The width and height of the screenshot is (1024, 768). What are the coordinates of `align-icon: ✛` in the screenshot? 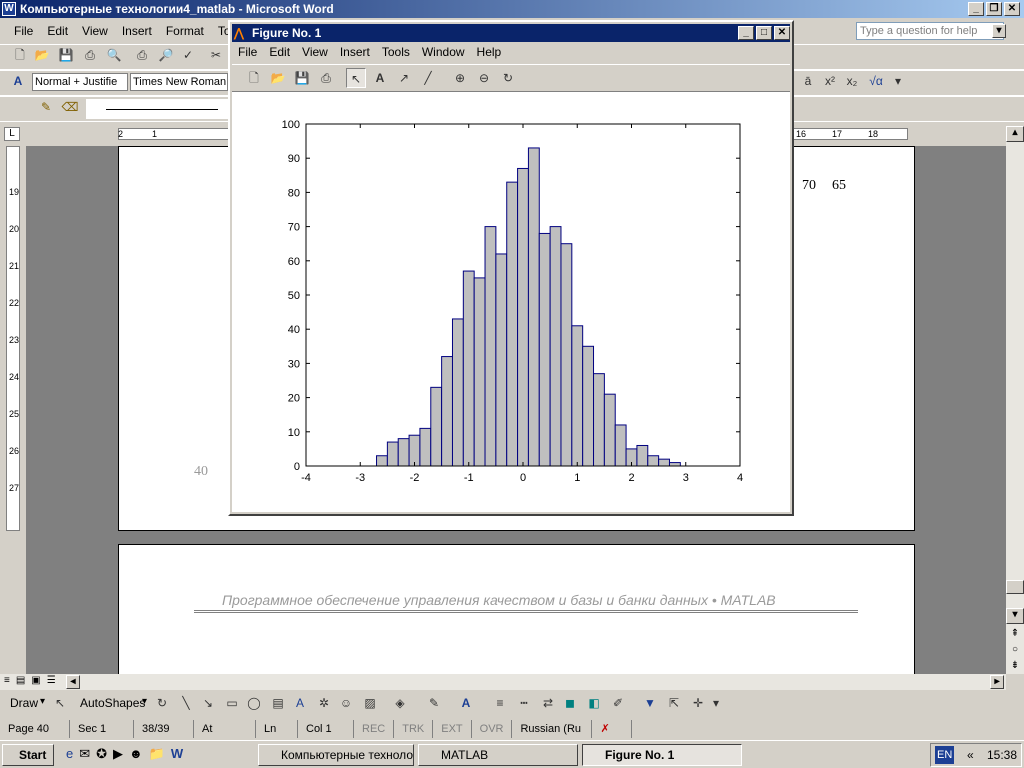 It's located at (698, 703).